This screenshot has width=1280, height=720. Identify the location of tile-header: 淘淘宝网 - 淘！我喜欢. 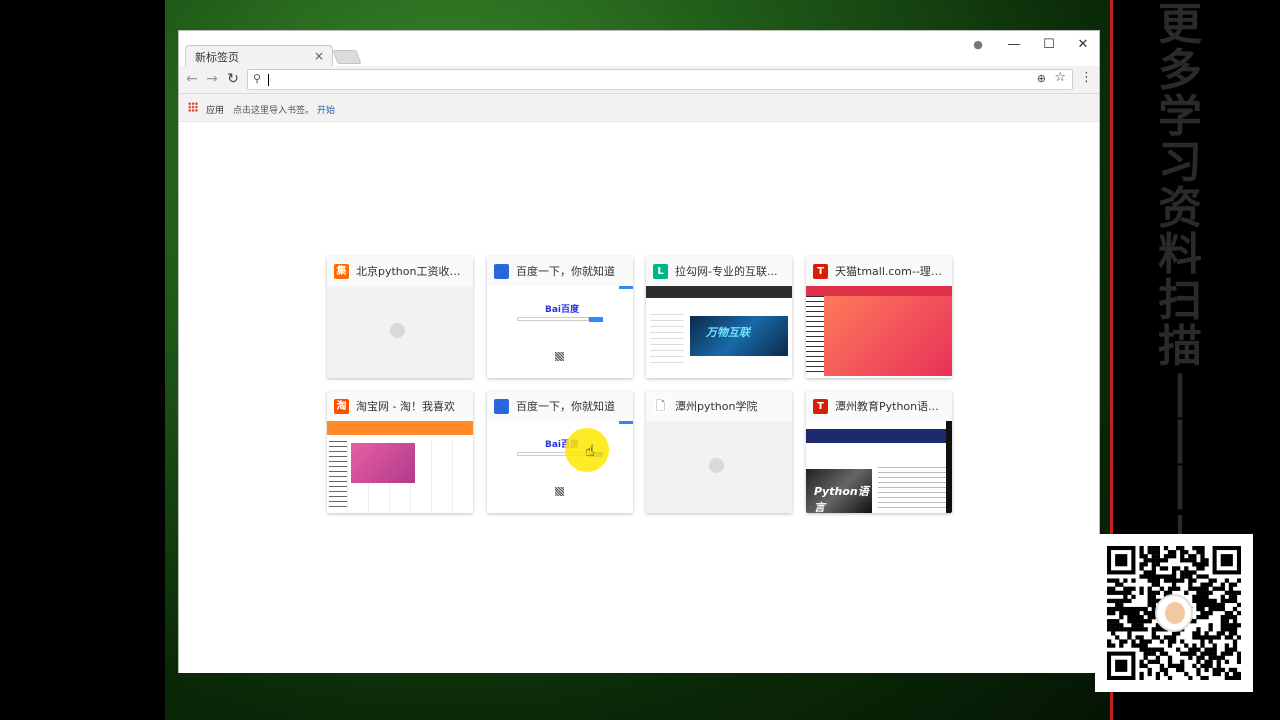
(400, 406).